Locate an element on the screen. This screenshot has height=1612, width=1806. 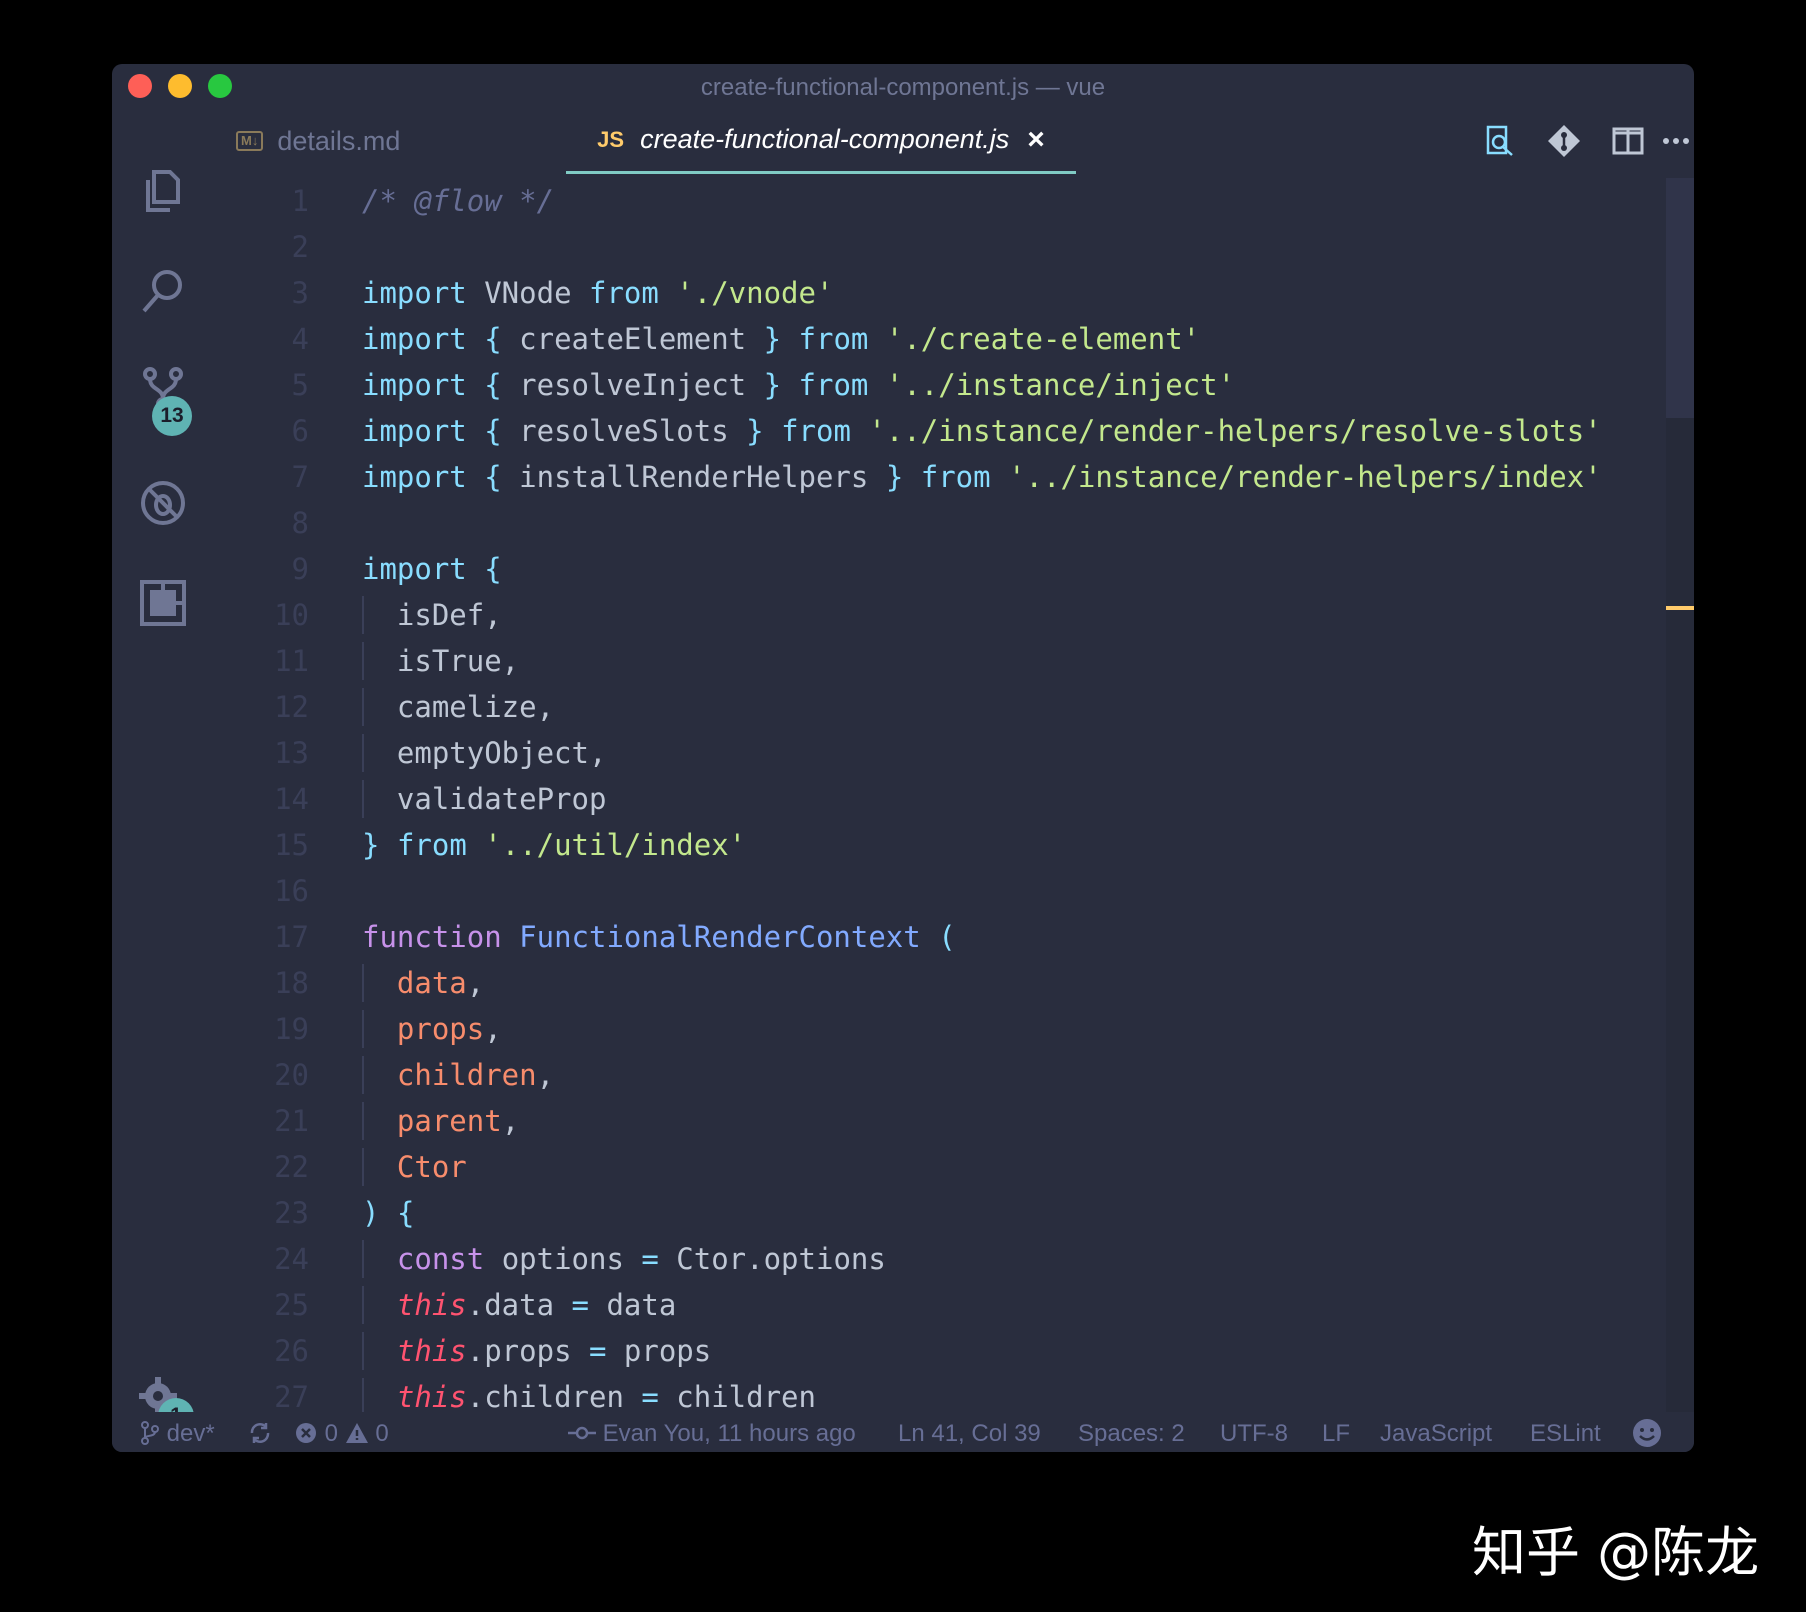
files-icon is located at coordinates (163, 191).